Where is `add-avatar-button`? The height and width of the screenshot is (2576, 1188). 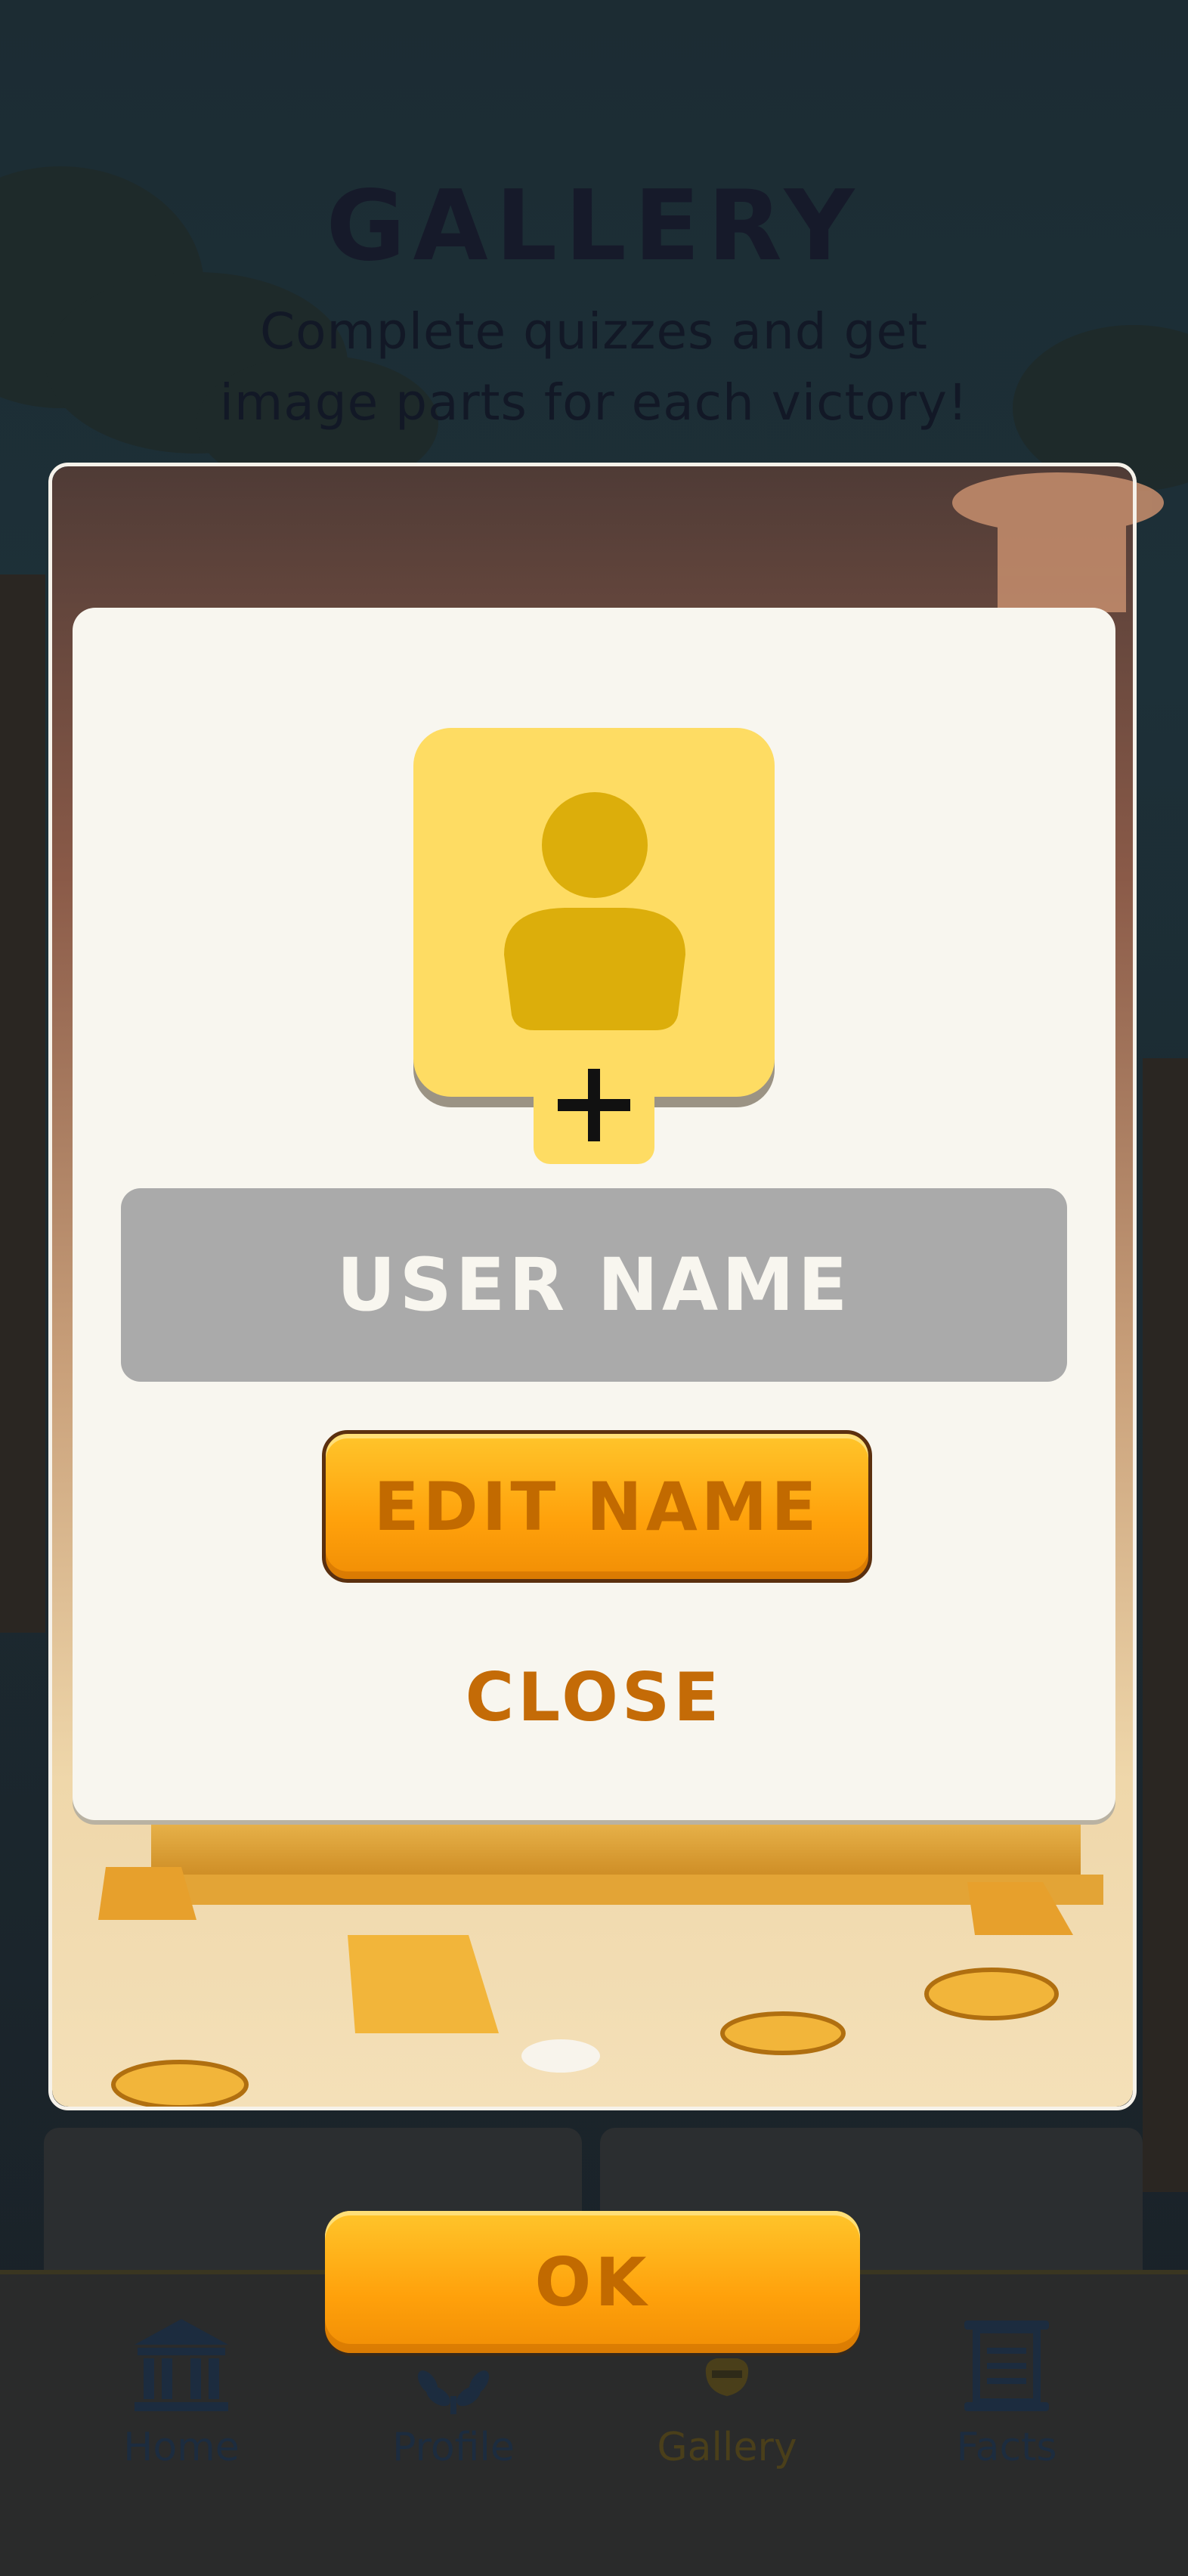
add-avatar-button is located at coordinates (594, 1106).